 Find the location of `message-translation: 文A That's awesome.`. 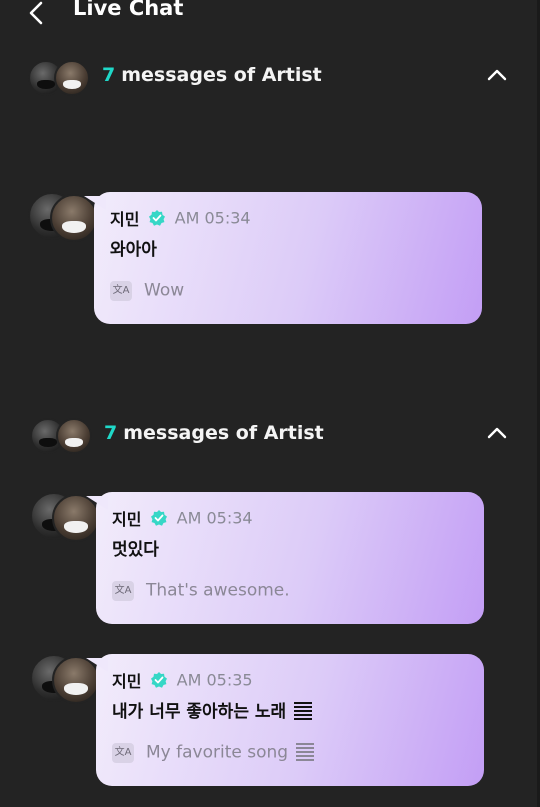

message-translation: 文A That's awesome. is located at coordinates (201, 590).